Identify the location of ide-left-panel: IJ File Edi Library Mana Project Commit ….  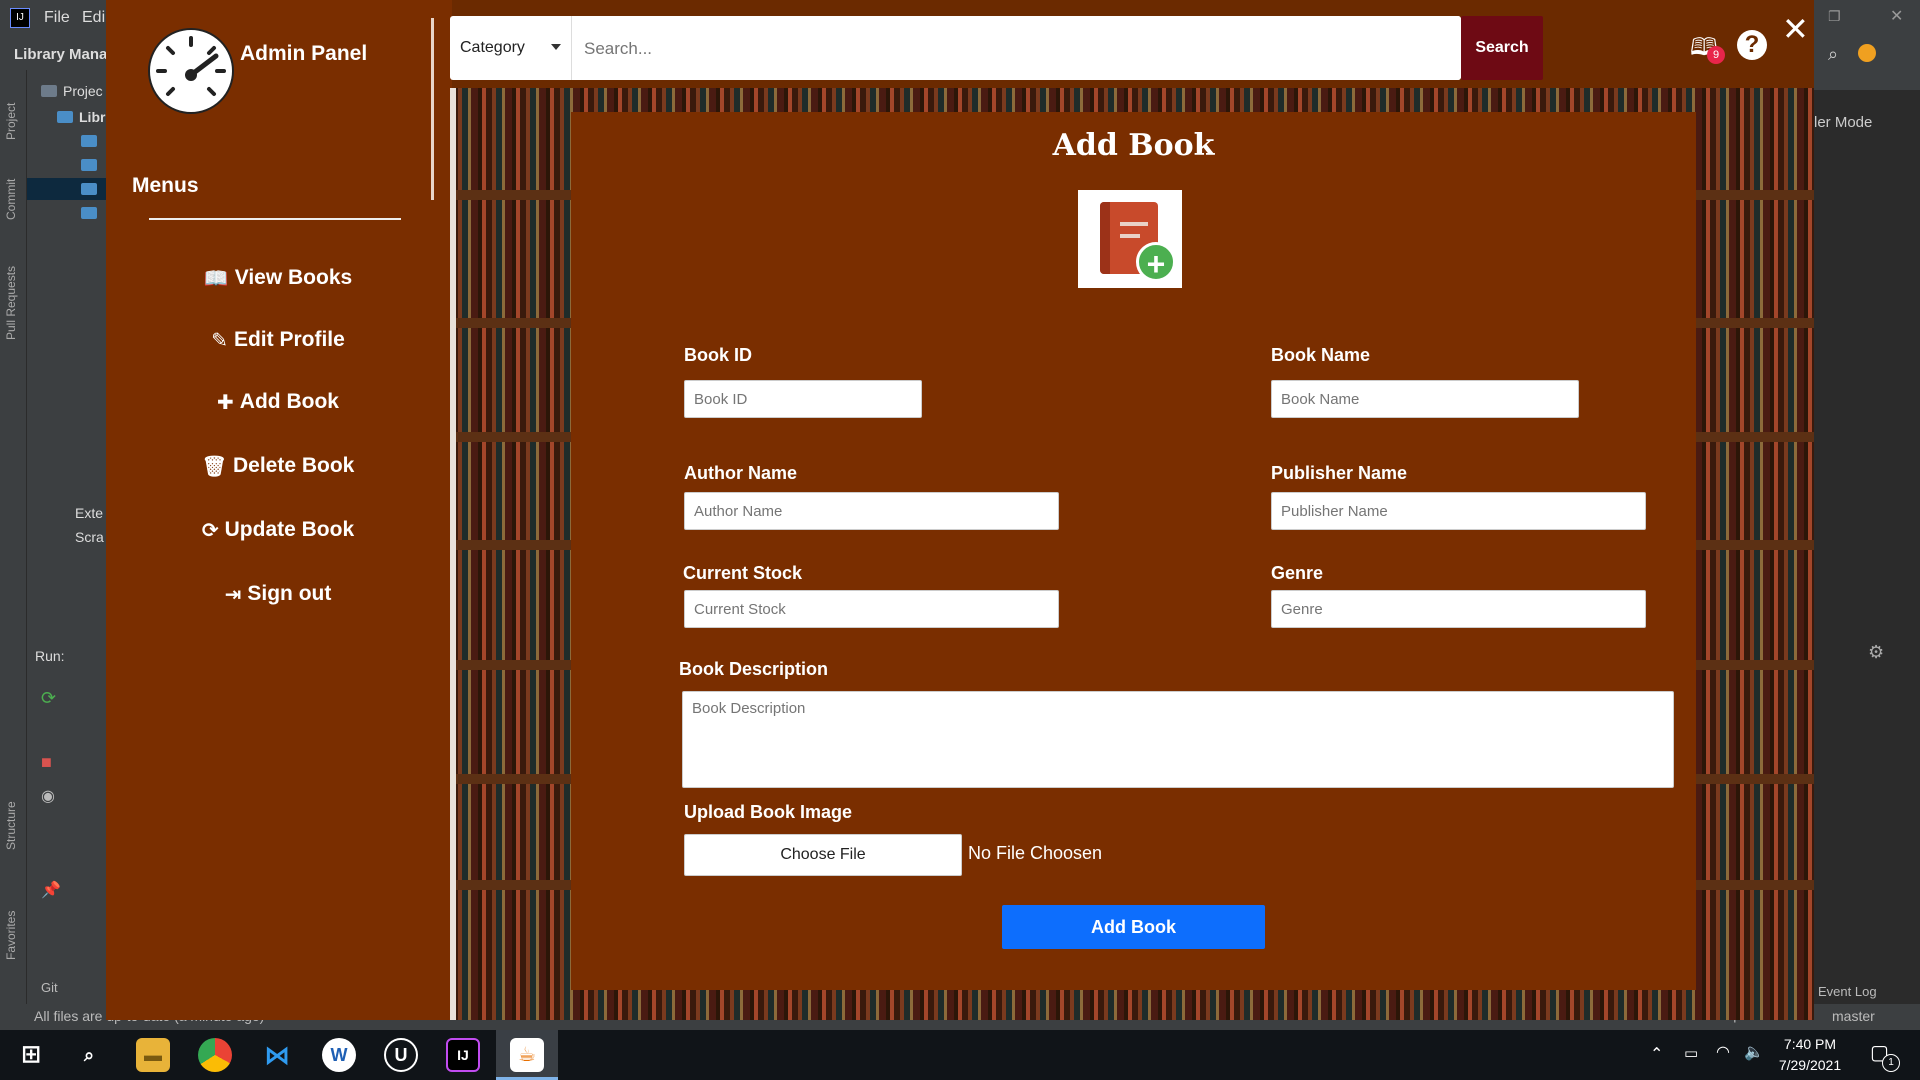
(53, 515).